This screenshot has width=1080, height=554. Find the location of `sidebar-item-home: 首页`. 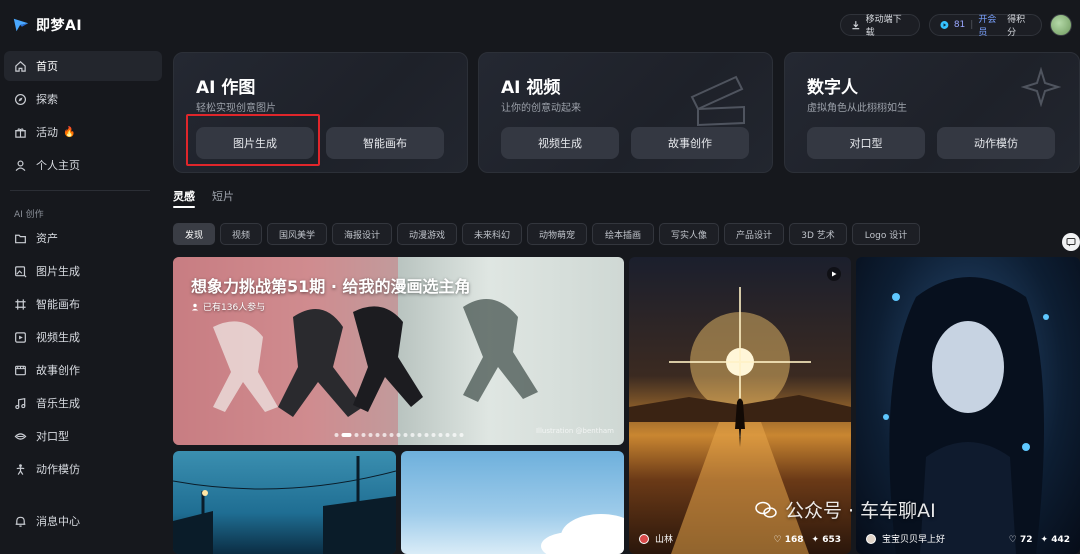

sidebar-item-home: 首页 is located at coordinates (83, 66).